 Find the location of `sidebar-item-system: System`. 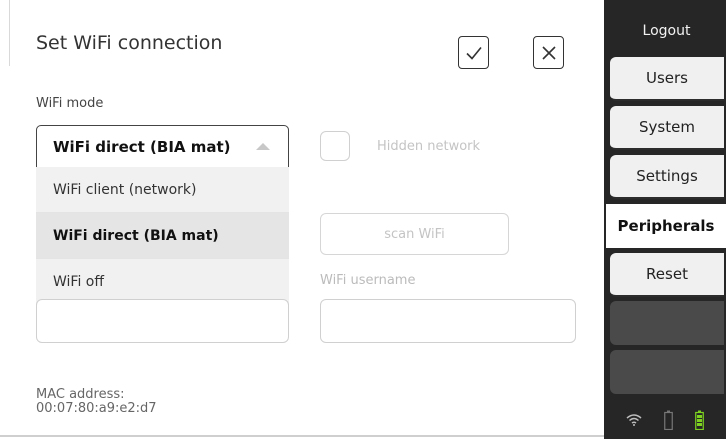

sidebar-item-system: System is located at coordinates (667, 128).